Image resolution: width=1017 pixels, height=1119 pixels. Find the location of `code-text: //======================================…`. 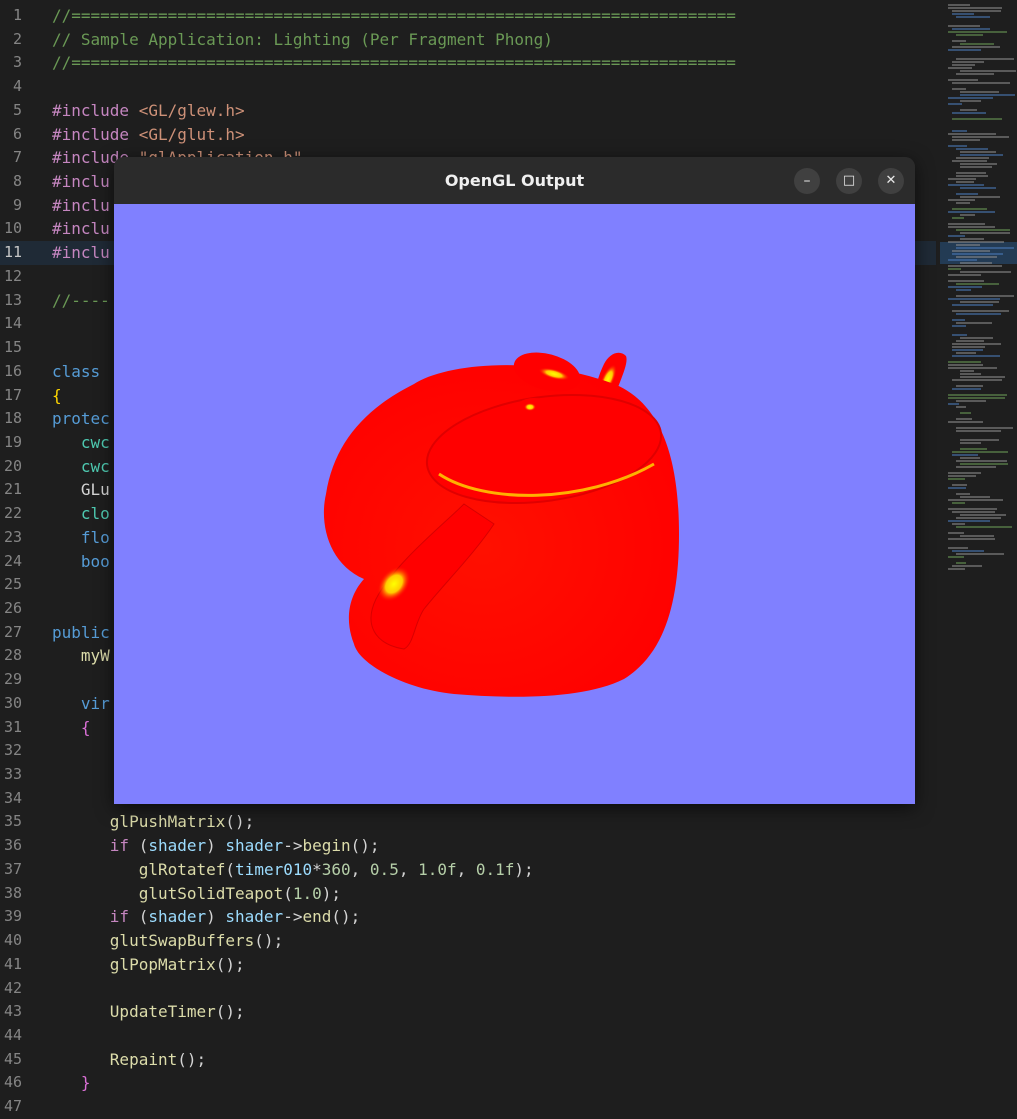

code-text: //======================================… is located at coordinates (394, 63).